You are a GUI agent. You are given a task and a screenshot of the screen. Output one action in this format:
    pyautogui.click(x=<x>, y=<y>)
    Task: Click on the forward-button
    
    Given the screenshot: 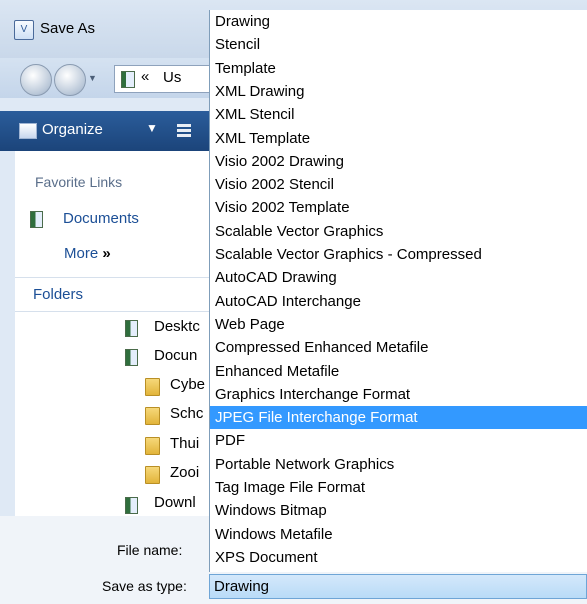 What is the action you would take?
    pyautogui.click(x=70, y=80)
    